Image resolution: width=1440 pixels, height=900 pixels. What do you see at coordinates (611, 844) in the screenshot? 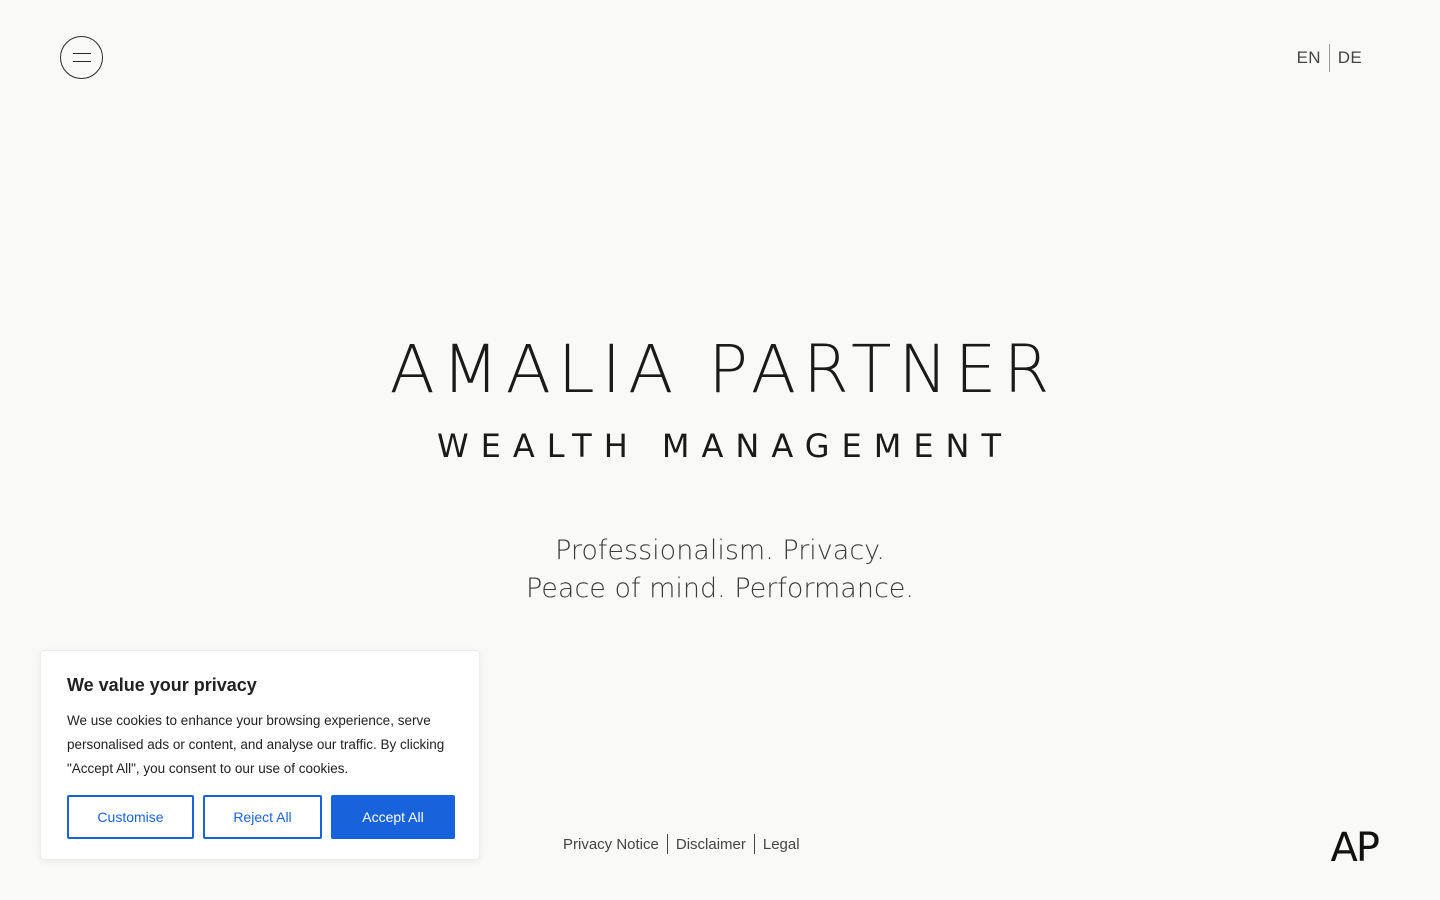
I see `privacy-notice-link: Privacy Notice` at bounding box center [611, 844].